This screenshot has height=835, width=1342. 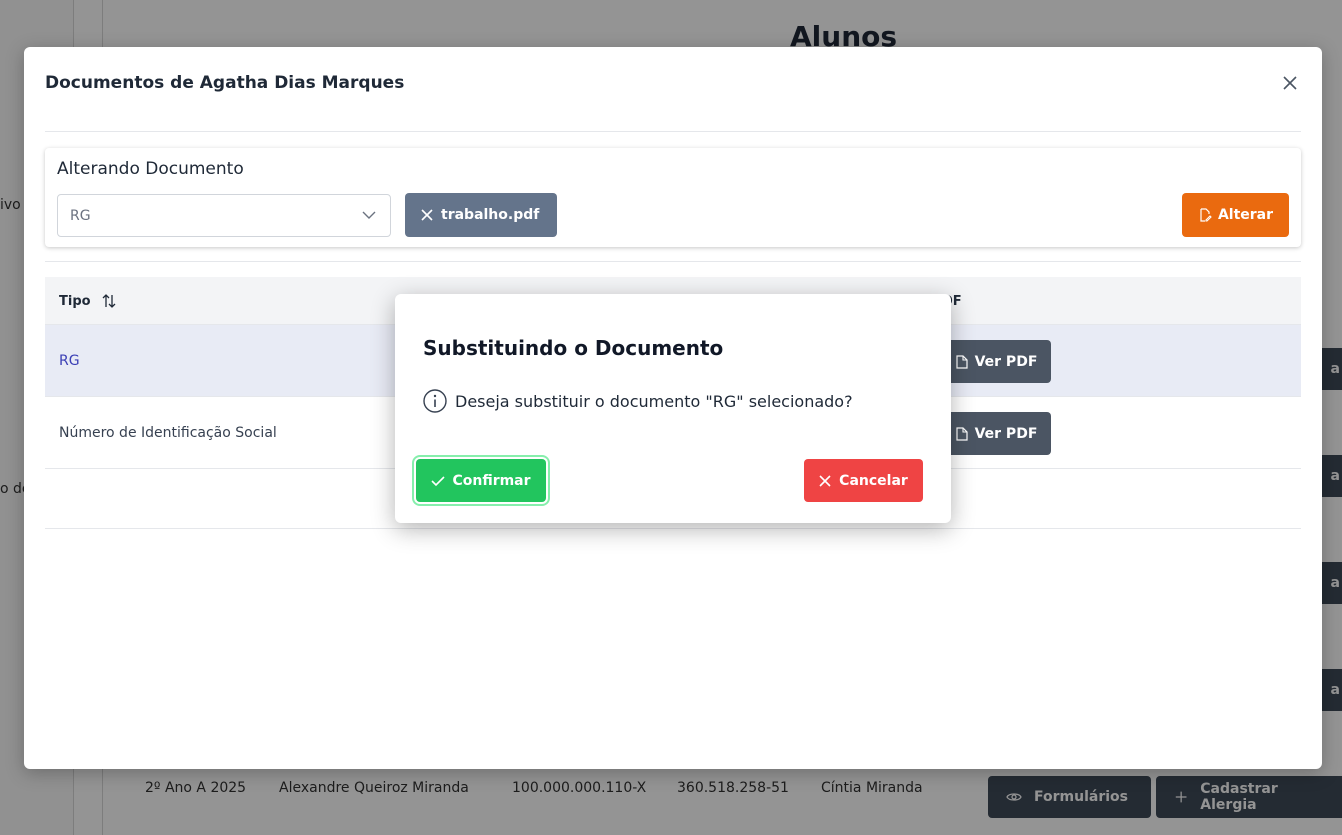 I want to click on cancel-button: Cancelar, so click(x=863, y=480).